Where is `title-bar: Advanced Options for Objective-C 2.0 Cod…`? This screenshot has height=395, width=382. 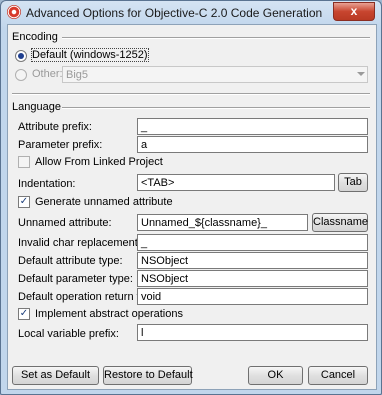
title-bar: Advanced Options for Objective-C 2.0 Cod… is located at coordinates (191, 12).